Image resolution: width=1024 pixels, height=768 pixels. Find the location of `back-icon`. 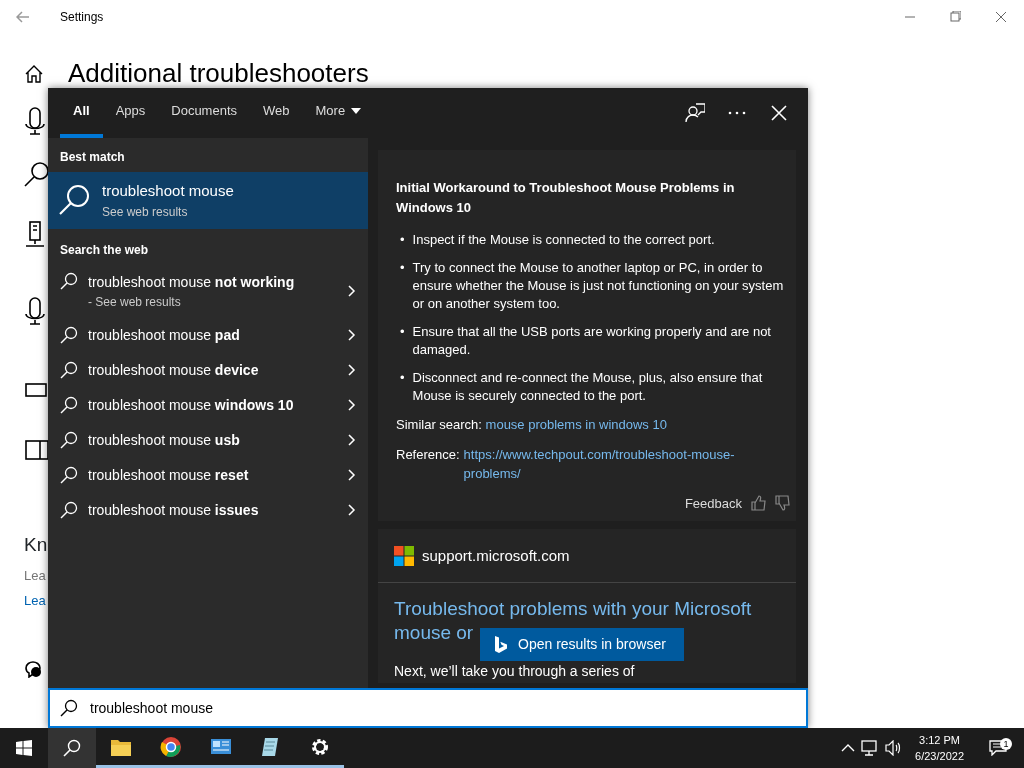

back-icon is located at coordinates (23, 17).